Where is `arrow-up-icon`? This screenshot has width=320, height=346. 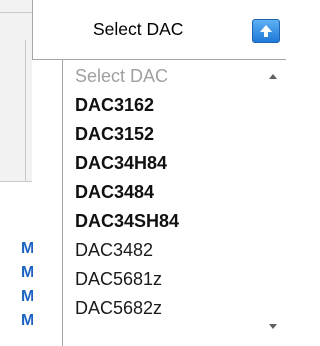
arrow-up-icon is located at coordinates (266, 31).